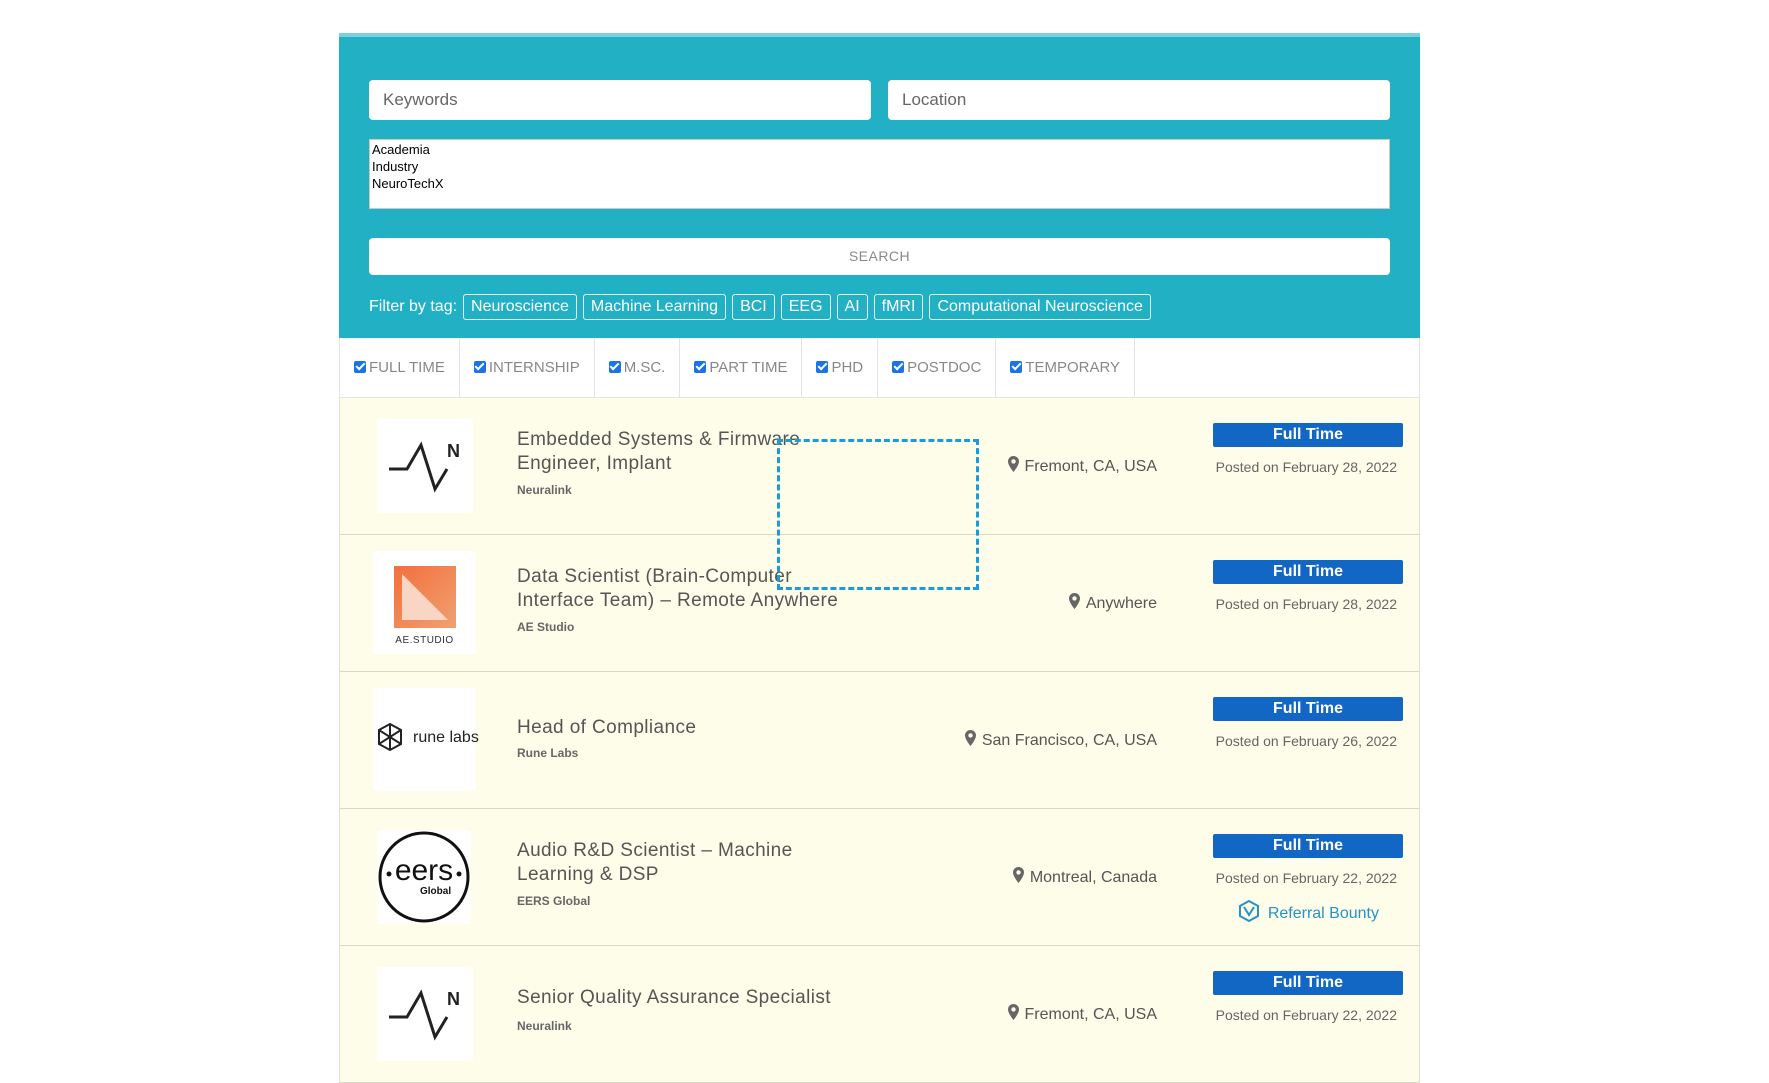  I want to click on job-type-label: TEMPORARY, so click(1073, 367).